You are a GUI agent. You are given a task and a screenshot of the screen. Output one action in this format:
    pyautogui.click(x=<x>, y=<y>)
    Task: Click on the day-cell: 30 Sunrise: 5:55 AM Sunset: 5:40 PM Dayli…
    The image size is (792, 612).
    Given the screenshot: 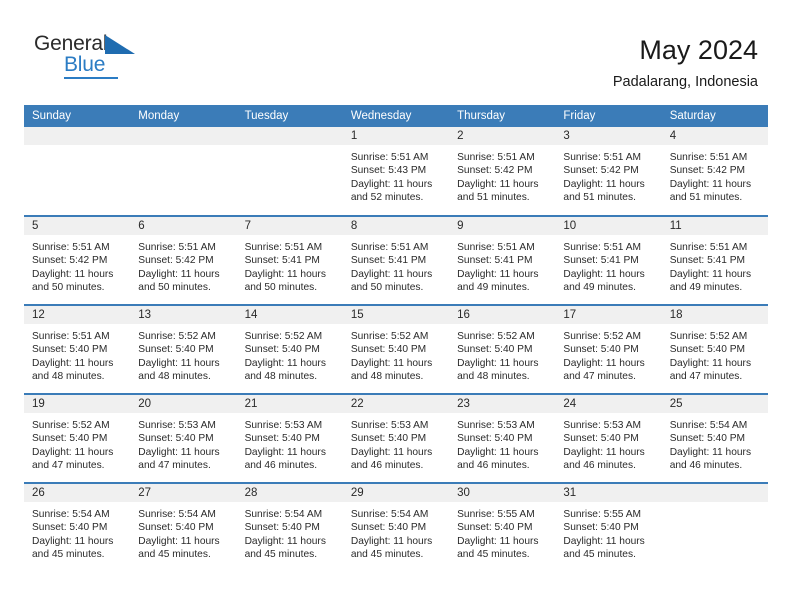 What is the action you would take?
    pyautogui.click(x=502, y=527)
    